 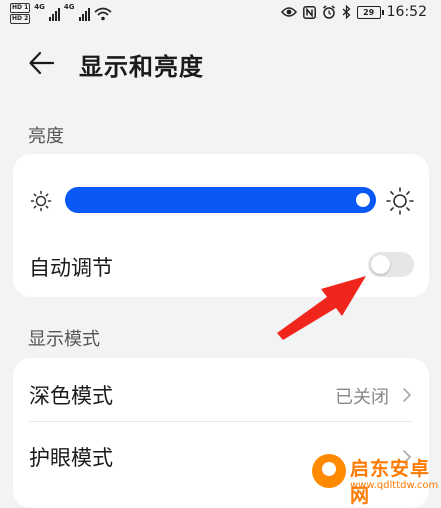 What do you see at coordinates (39, 7) in the screenshot?
I see `network-type-1: 4G` at bounding box center [39, 7].